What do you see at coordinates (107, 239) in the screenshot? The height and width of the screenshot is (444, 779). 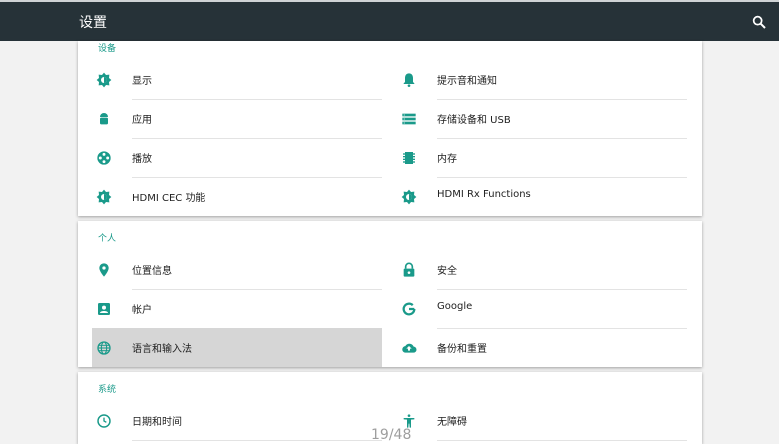 I see `section-title: 个人` at bounding box center [107, 239].